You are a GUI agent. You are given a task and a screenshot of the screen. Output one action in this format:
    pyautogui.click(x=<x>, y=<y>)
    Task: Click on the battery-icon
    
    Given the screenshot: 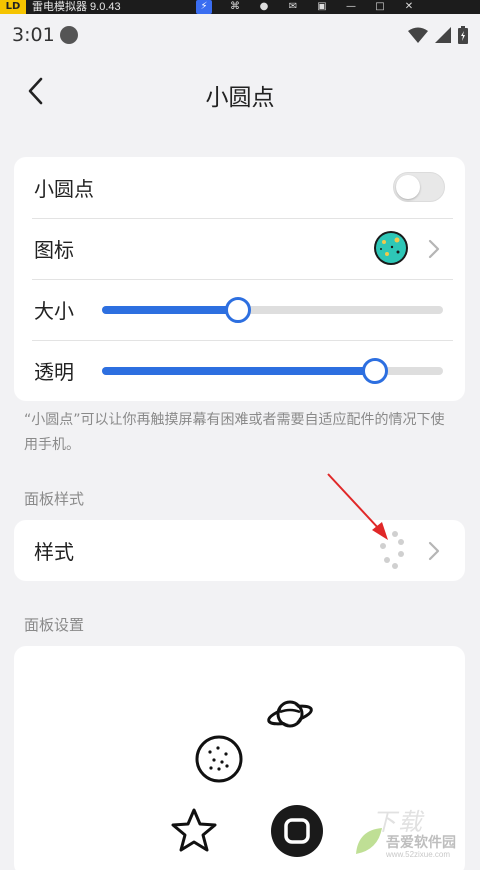 What is the action you would take?
    pyautogui.click(x=463, y=35)
    